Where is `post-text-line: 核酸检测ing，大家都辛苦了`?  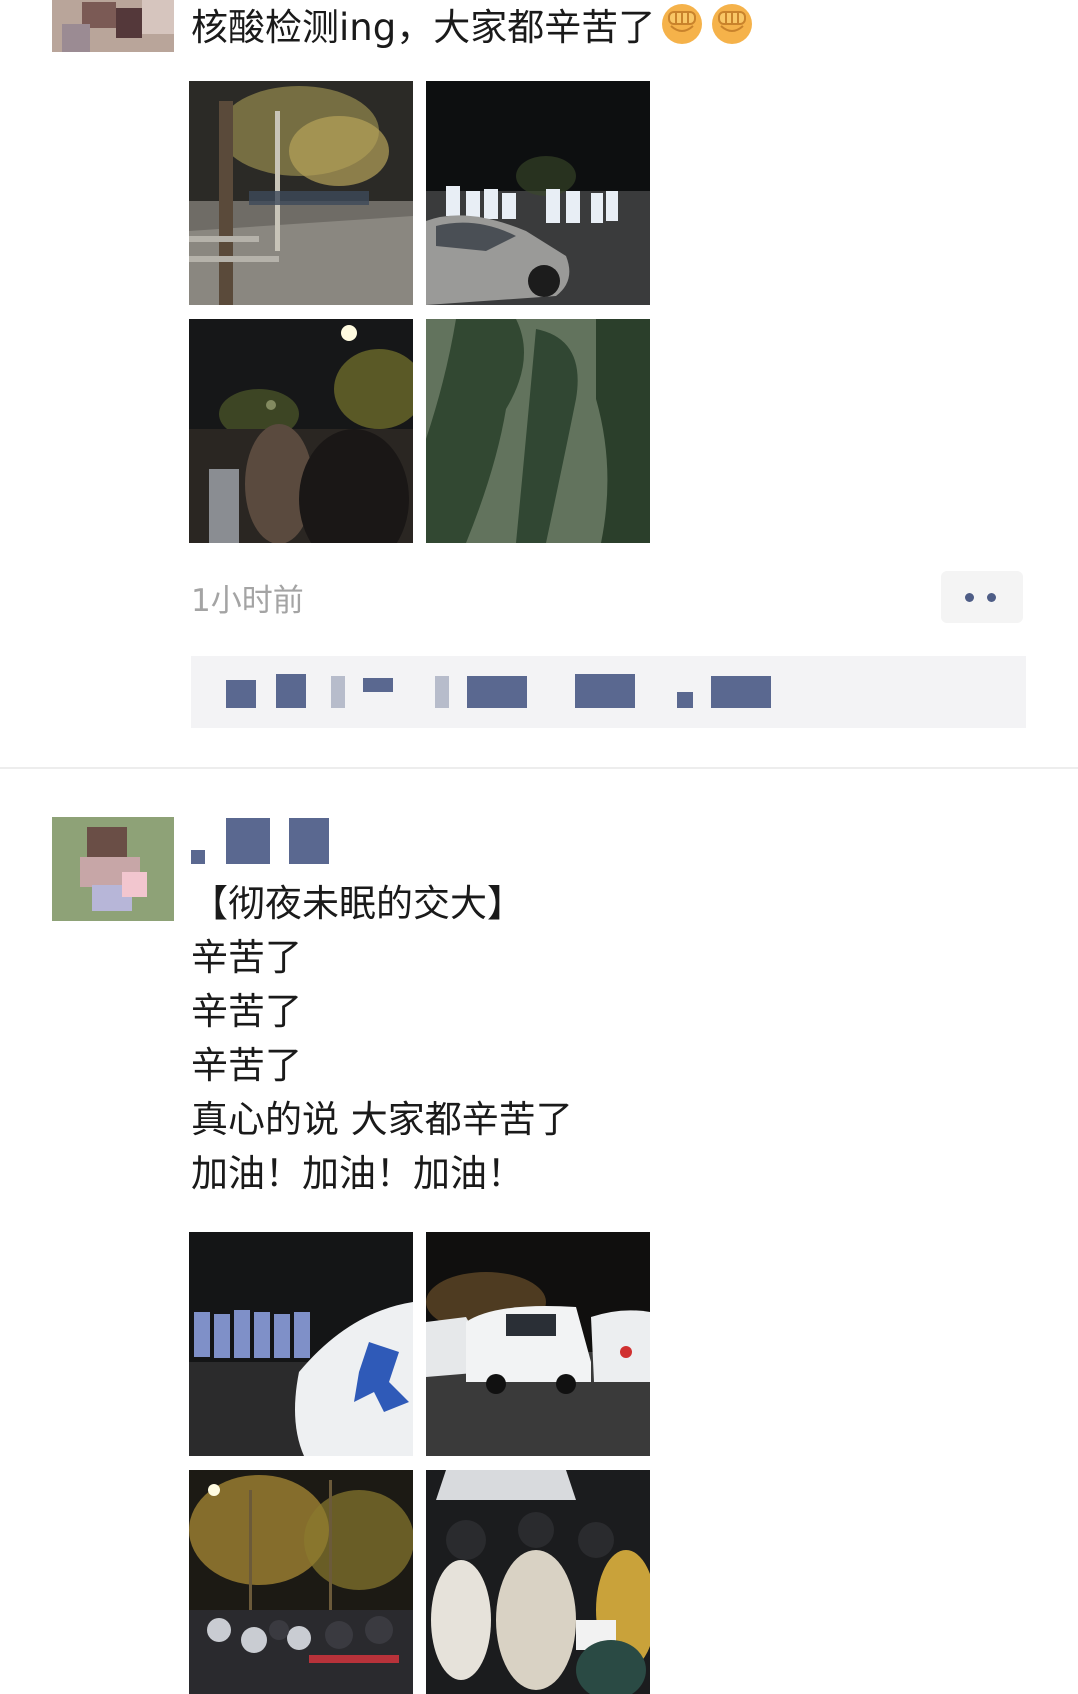
post-text-line: 核酸检测ing，大家都辛苦了 is located at coordinates (423, 27).